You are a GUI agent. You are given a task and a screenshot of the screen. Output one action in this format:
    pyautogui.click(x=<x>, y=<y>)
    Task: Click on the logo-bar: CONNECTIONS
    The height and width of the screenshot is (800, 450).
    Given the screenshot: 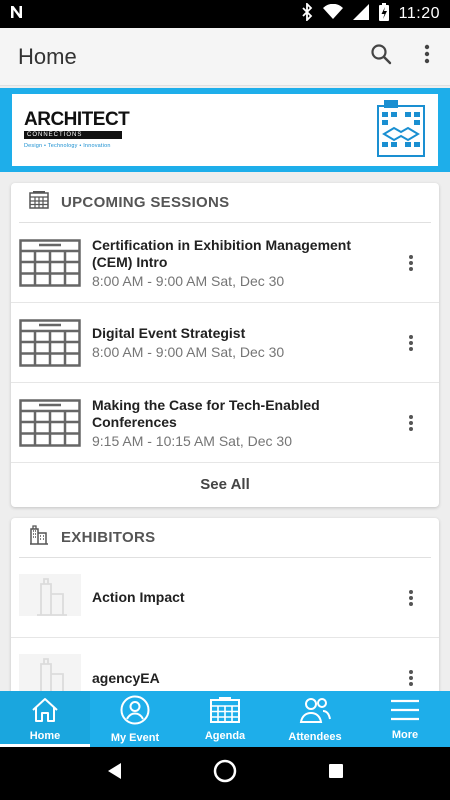 What is the action you would take?
    pyautogui.click(x=73, y=135)
    